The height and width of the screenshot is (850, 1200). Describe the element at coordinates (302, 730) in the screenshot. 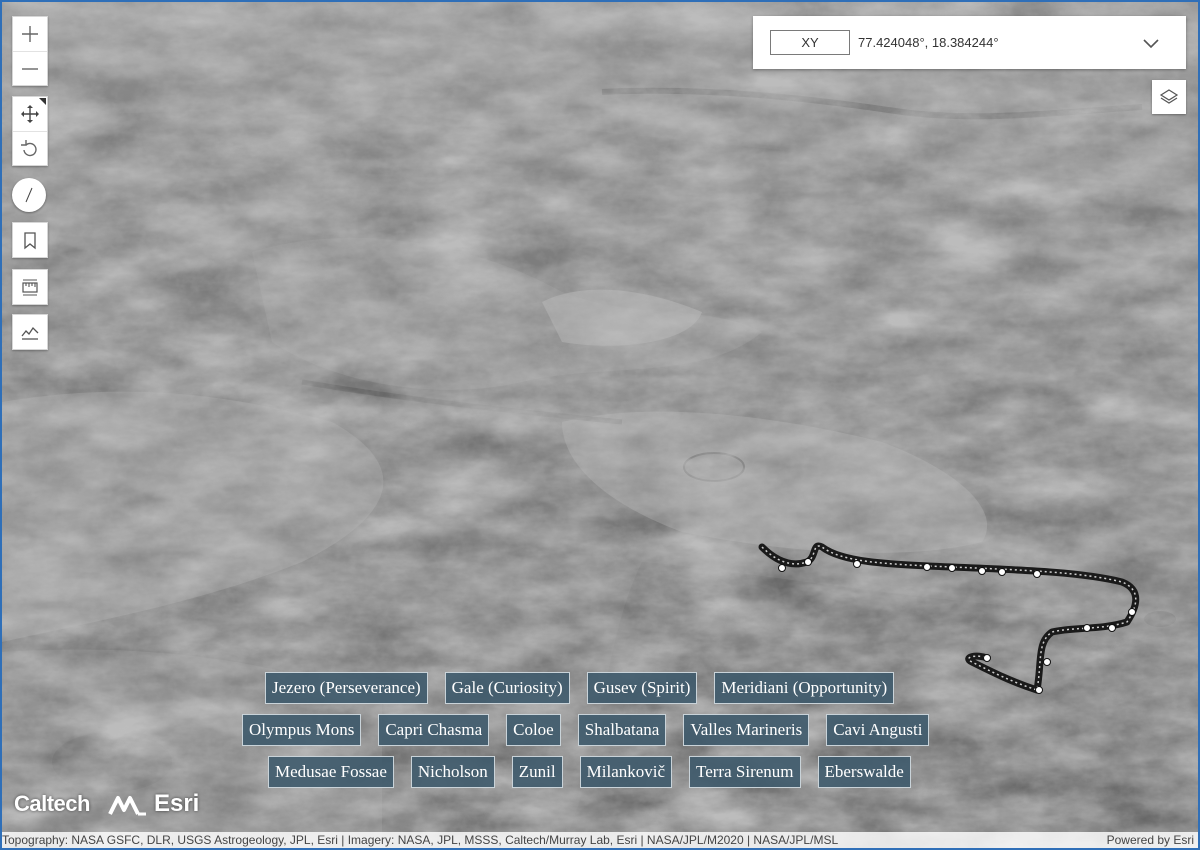

I see `location-olympus-mons-button: Olympus Mons` at that location.